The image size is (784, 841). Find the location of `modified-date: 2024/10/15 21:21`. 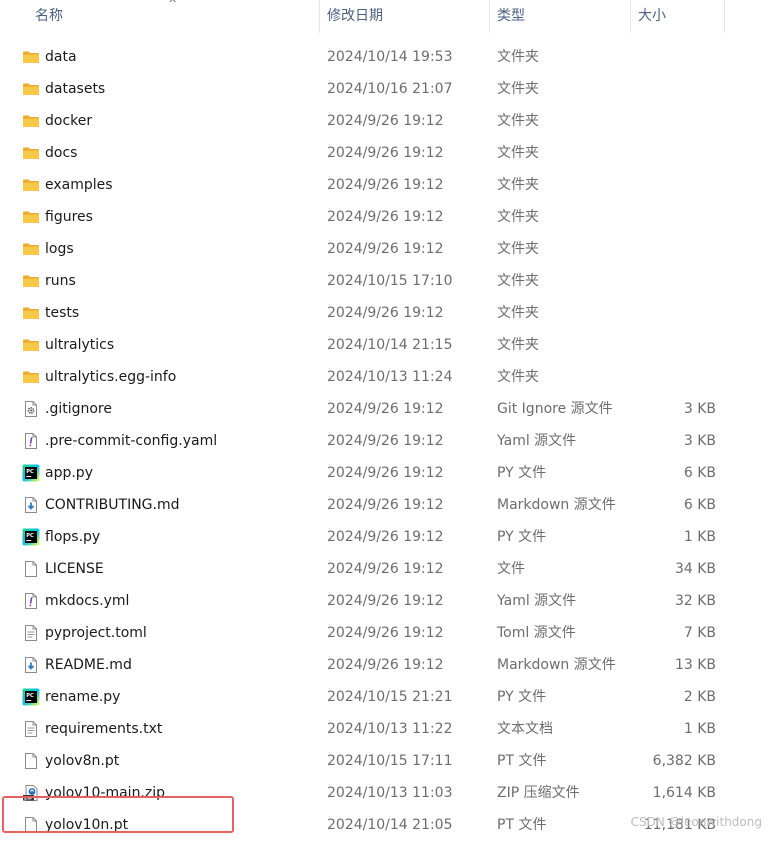

modified-date: 2024/10/15 21:21 is located at coordinates (390, 697).